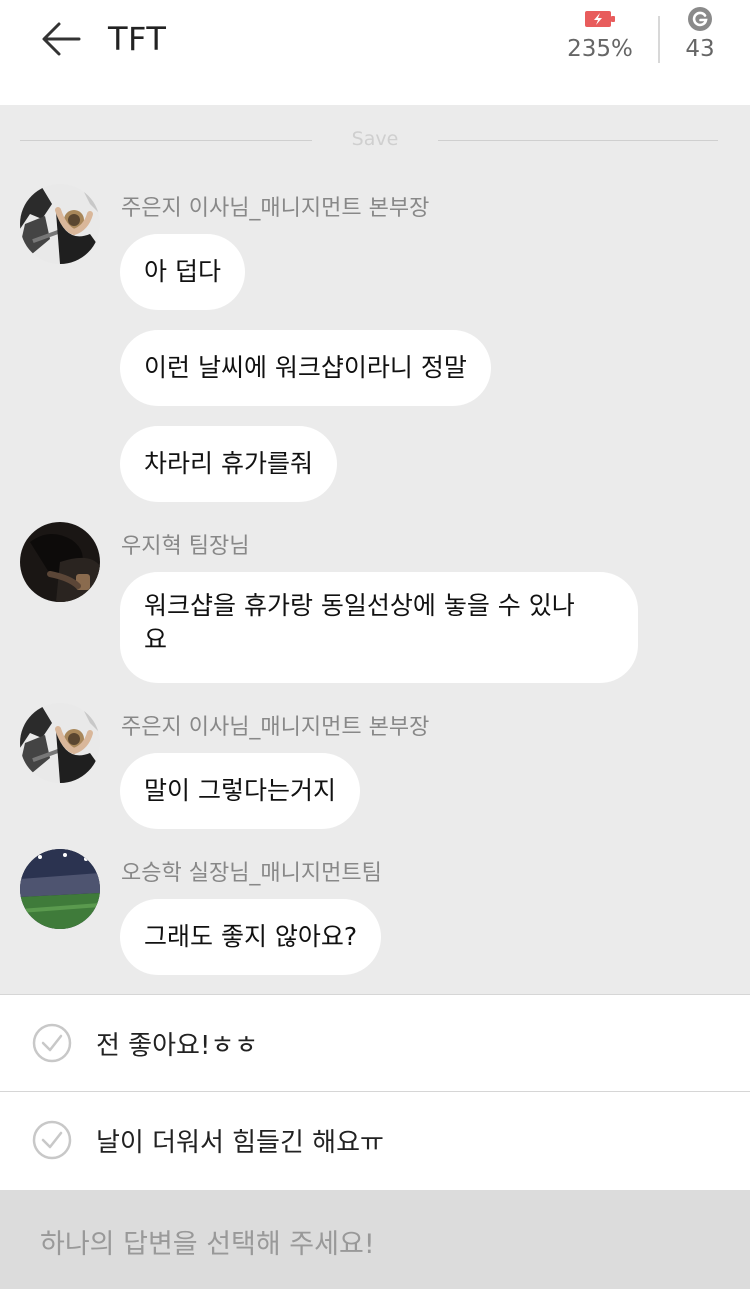 This screenshot has width=750, height=1289. I want to click on page-title: TFT, so click(137, 39).